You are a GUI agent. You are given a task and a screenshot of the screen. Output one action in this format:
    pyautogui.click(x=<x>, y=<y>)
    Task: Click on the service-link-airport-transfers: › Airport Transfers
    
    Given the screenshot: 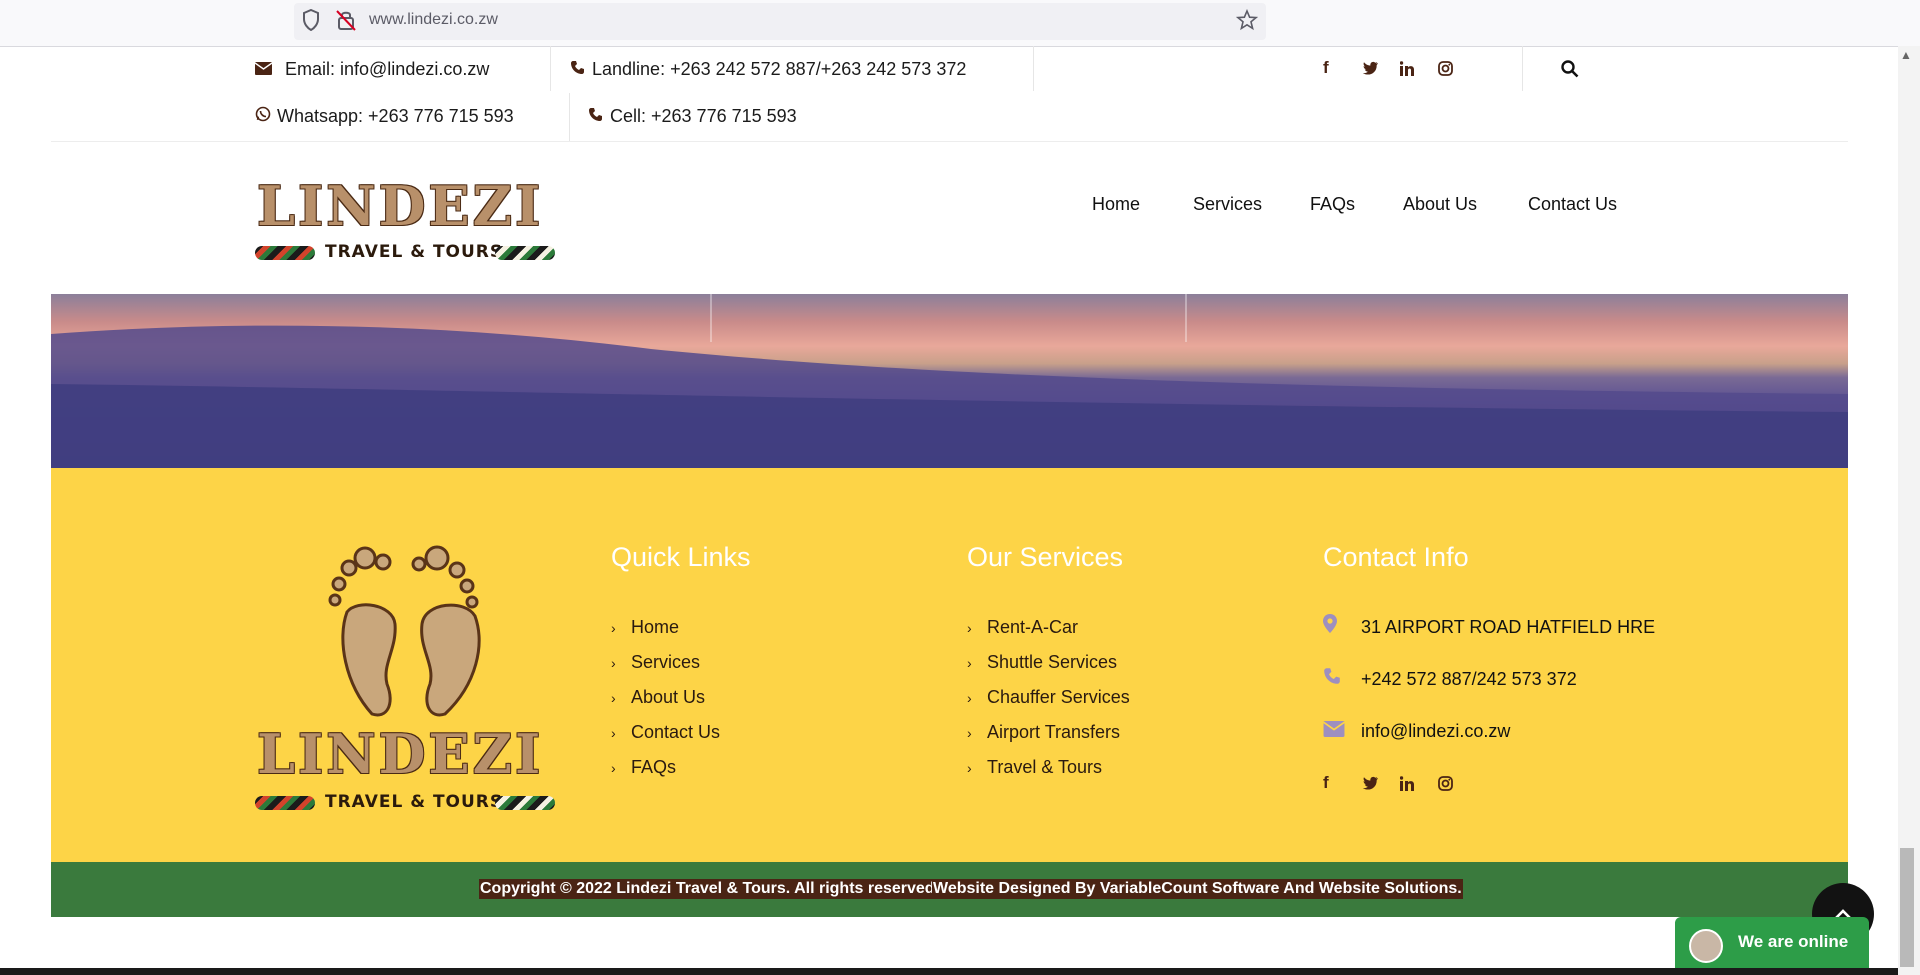 What is the action you would take?
    pyautogui.click(x=1043, y=732)
    